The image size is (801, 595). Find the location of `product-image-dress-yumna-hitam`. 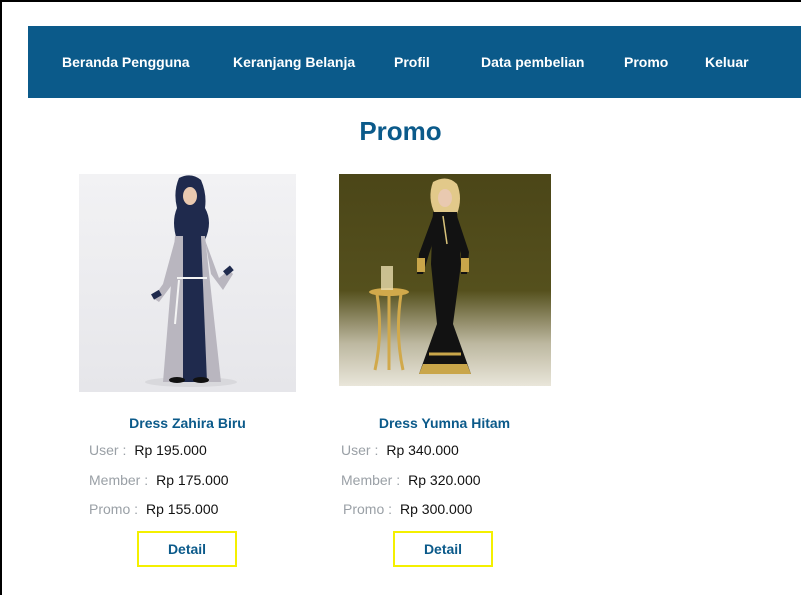

product-image-dress-yumna-hitam is located at coordinates (447, 283).